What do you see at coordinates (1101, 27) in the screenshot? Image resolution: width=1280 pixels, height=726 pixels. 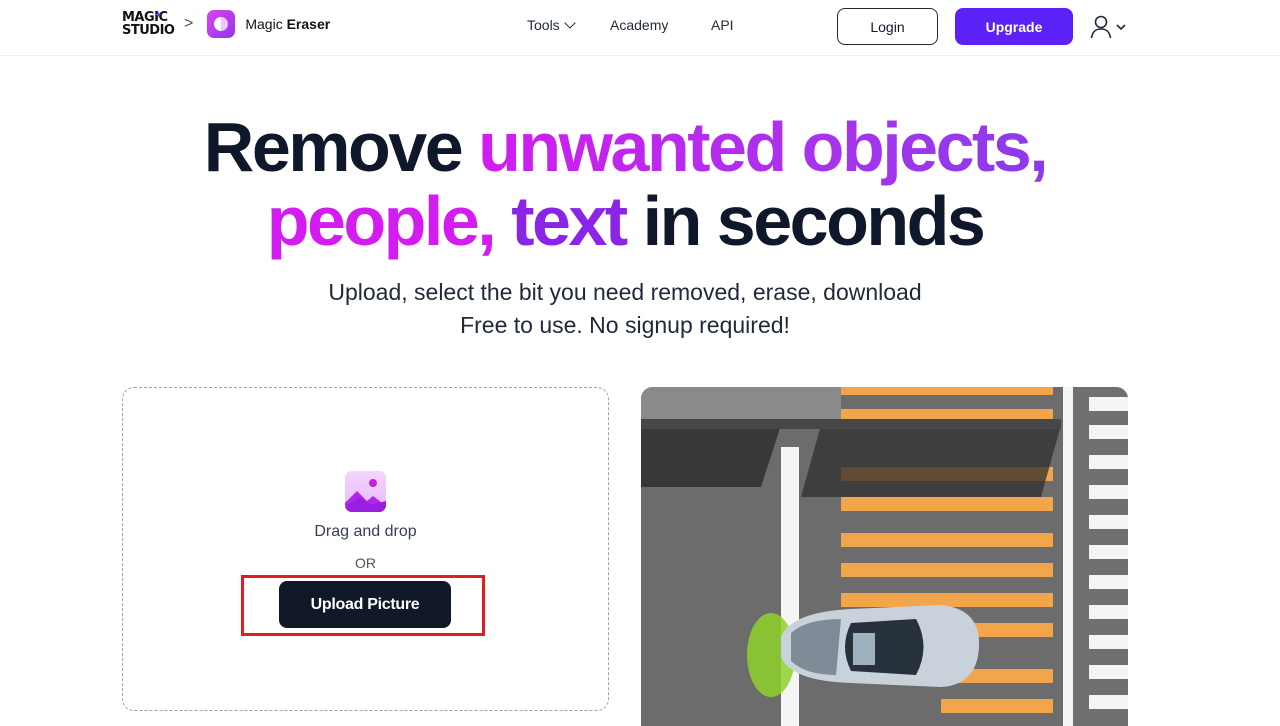 I see `user-icon` at bounding box center [1101, 27].